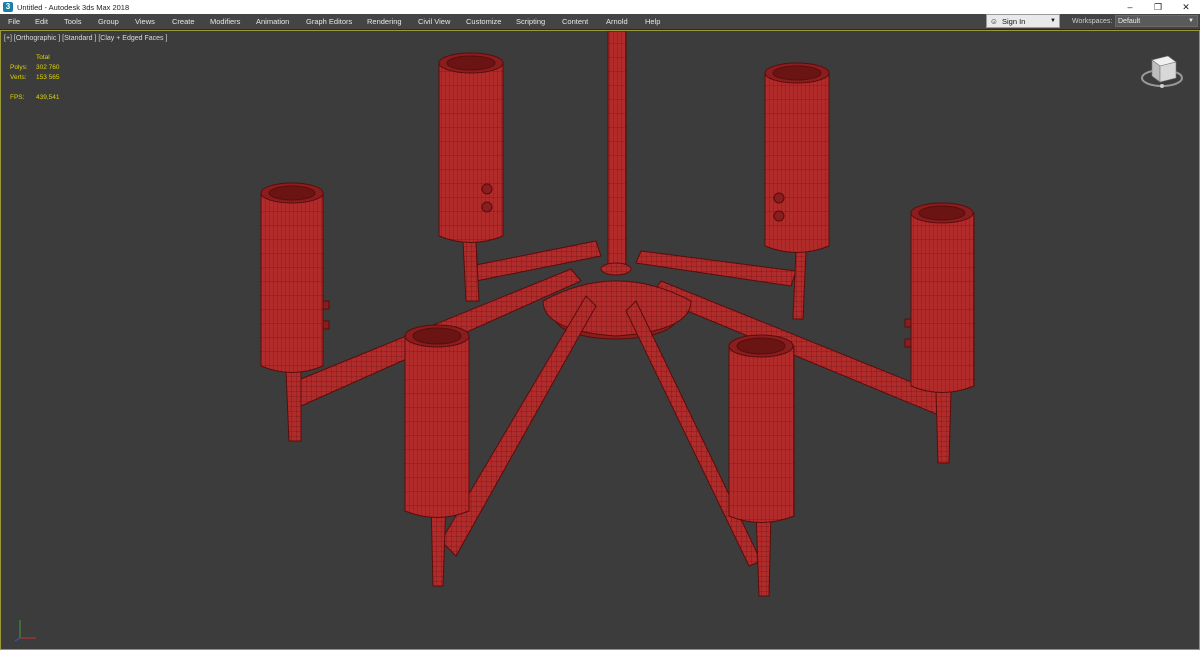  I want to click on stats-verts-value: 153 565, so click(48, 77).